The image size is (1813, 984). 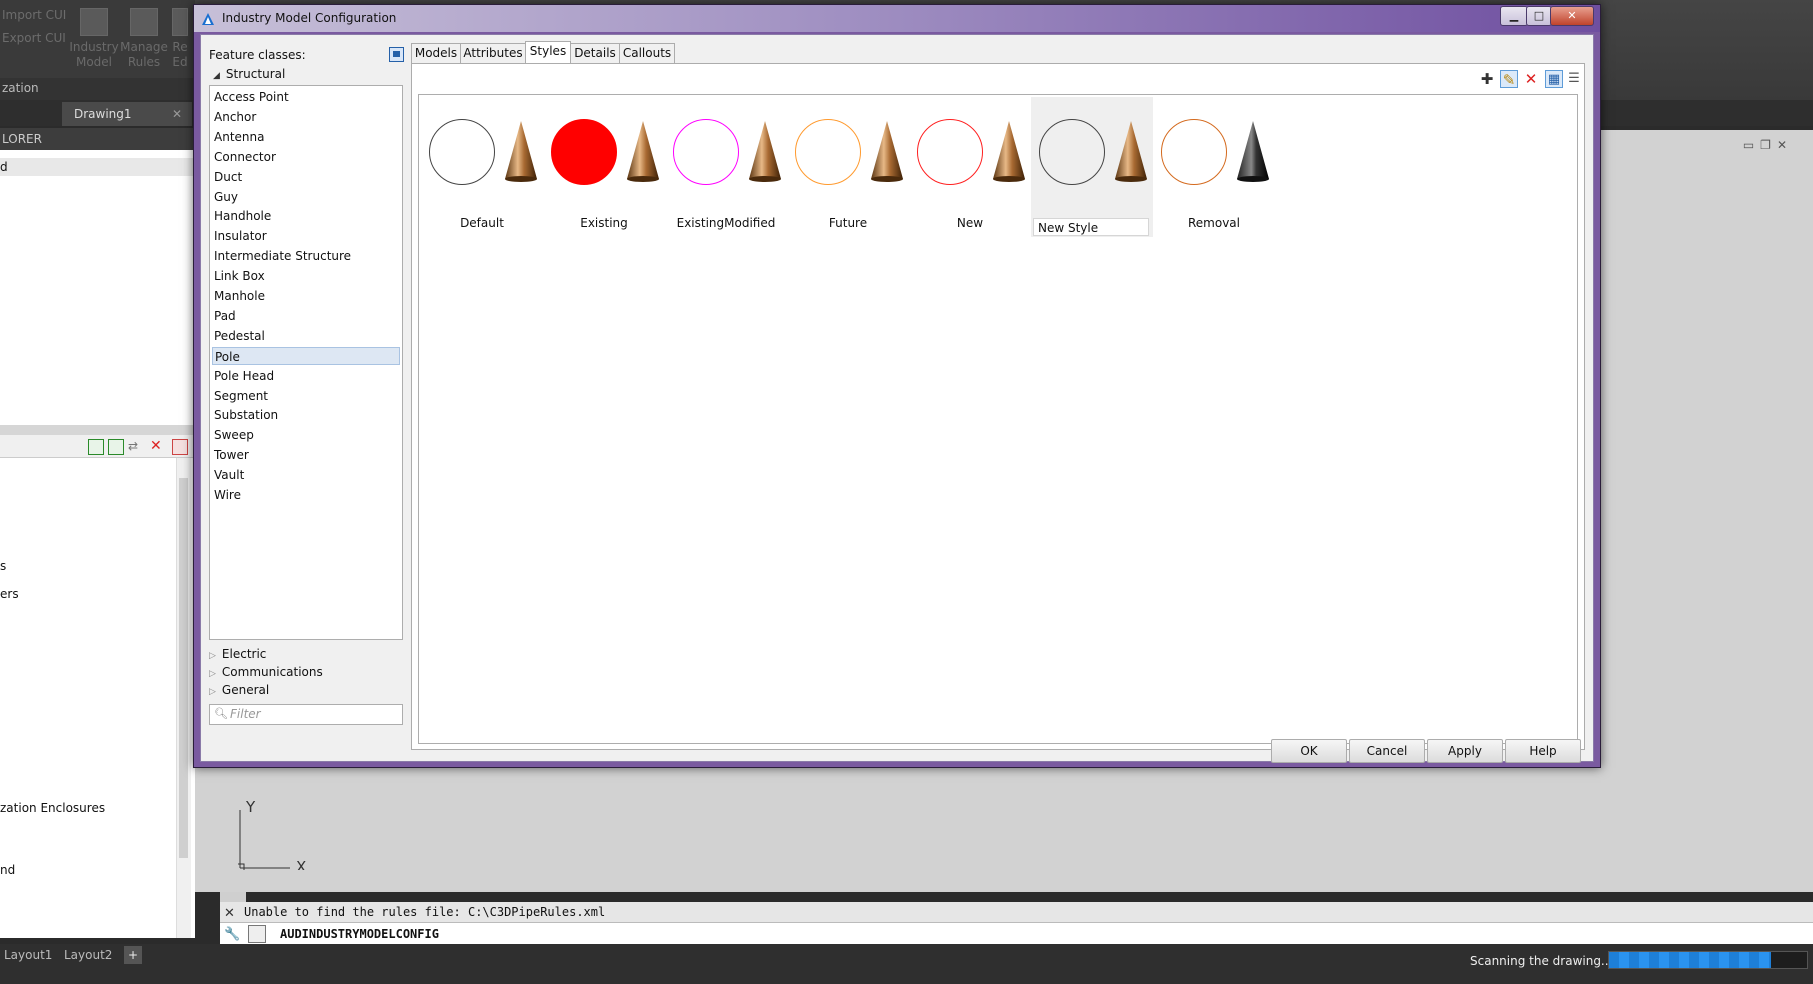 What do you see at coordinates (180, 39) in the screenshot?
I see `re-ed-tool: Re Ed` at bounding box center [180, 39].